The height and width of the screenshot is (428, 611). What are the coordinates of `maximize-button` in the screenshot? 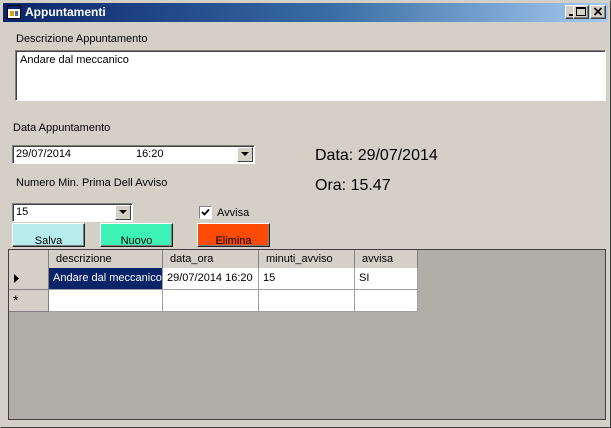 It's located at (581, 12).